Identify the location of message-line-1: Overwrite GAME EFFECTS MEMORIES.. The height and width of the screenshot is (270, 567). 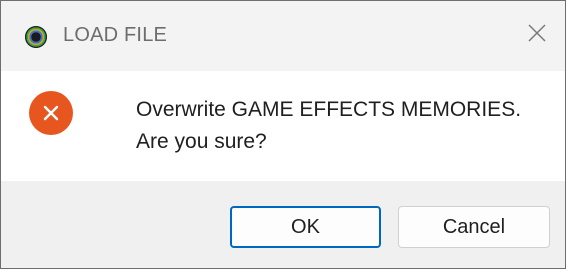
(329, 109).